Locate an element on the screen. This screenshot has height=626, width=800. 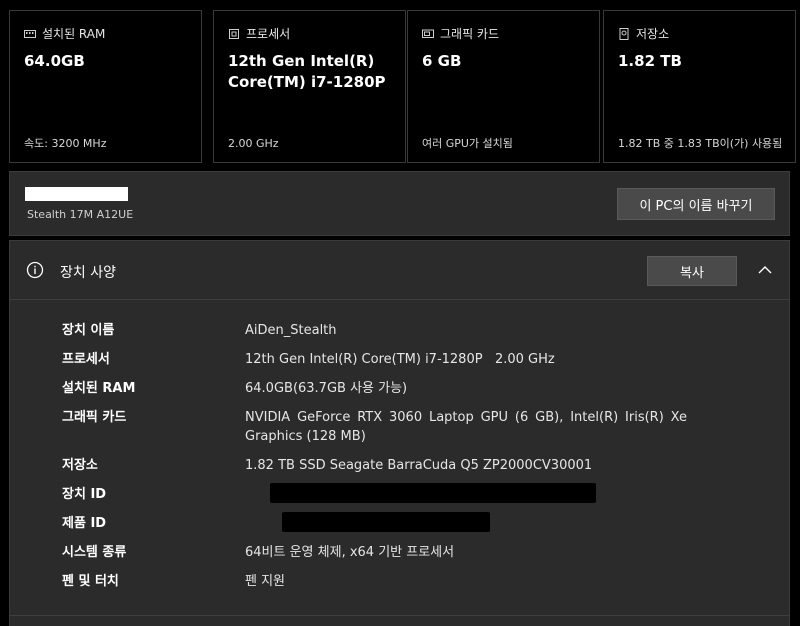
spec-label: 제품 ID is located at coordinates (84, 523).